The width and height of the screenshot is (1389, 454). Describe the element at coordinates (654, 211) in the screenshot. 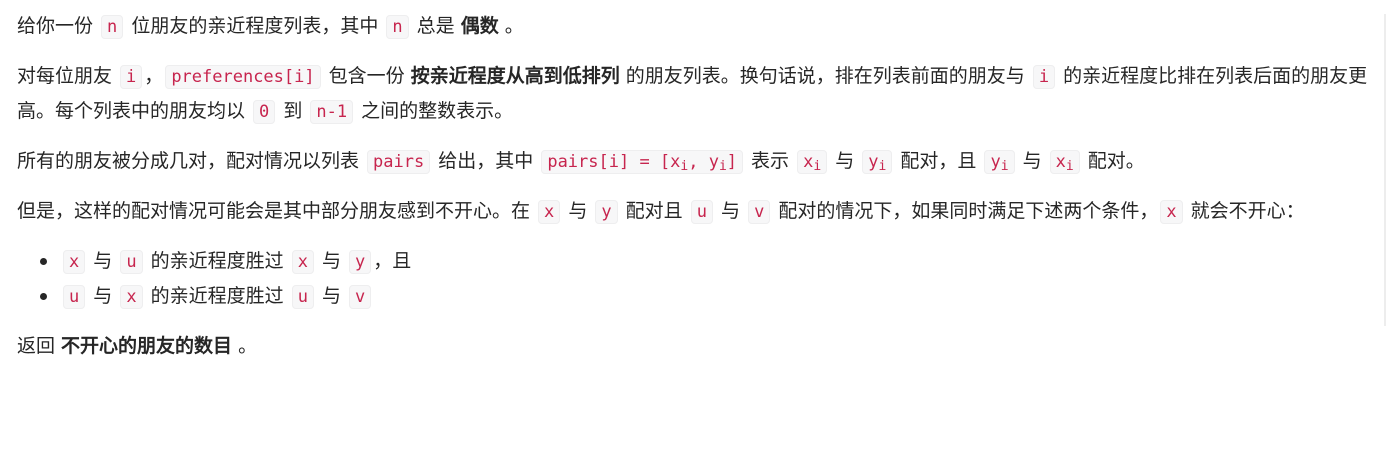

I see `text: 配对且` at that location.